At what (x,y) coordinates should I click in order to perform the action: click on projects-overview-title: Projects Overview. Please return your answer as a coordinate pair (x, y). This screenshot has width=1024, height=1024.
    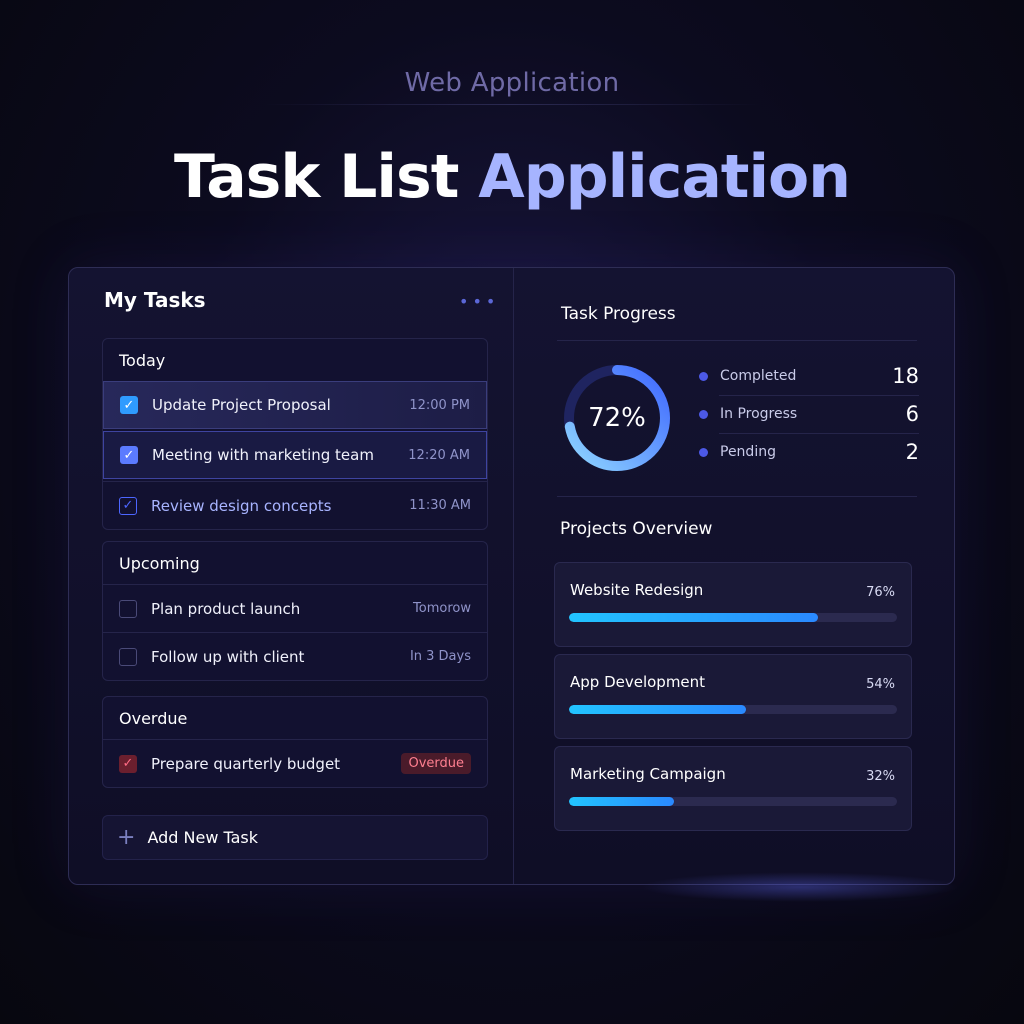
    Looking at the image, I should click on (636, 529).